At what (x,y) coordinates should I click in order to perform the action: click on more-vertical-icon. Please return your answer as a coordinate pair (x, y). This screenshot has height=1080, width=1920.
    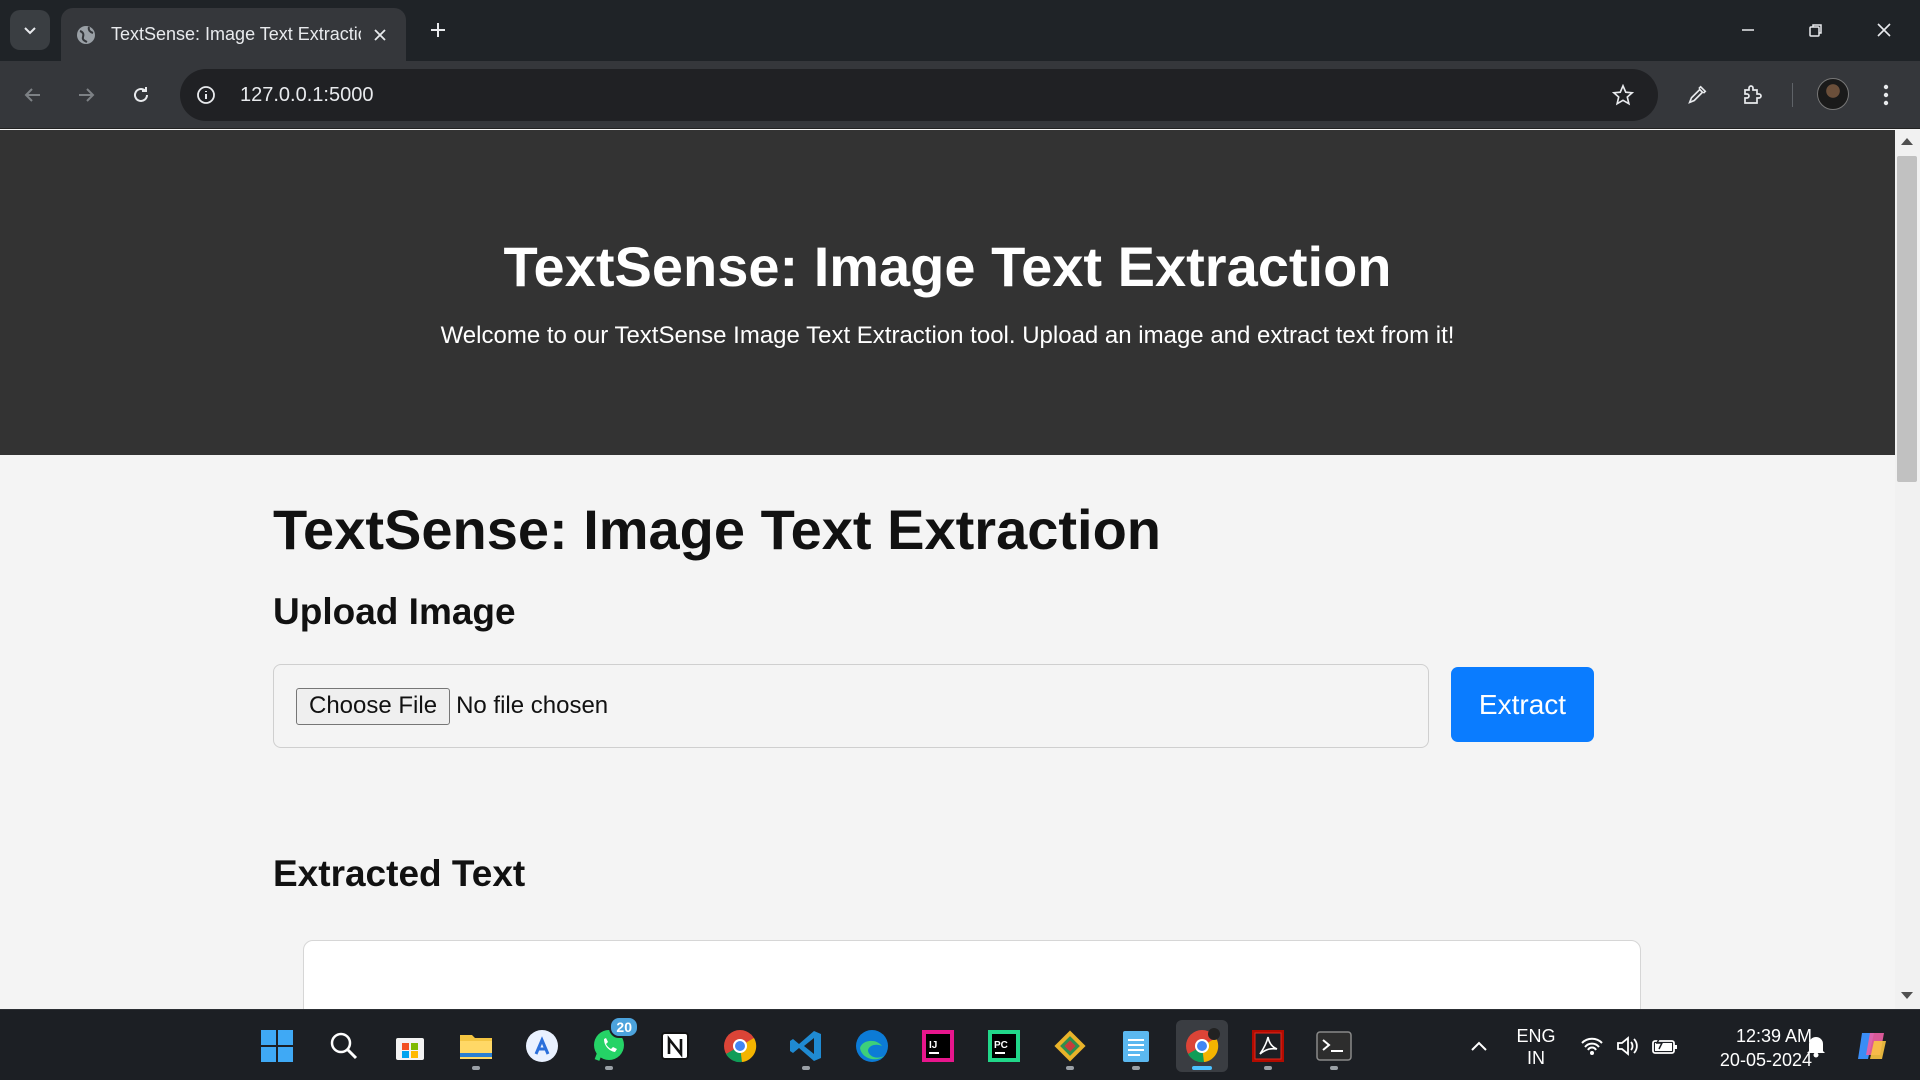
    Looking at the image, I should click on (1886, 95).